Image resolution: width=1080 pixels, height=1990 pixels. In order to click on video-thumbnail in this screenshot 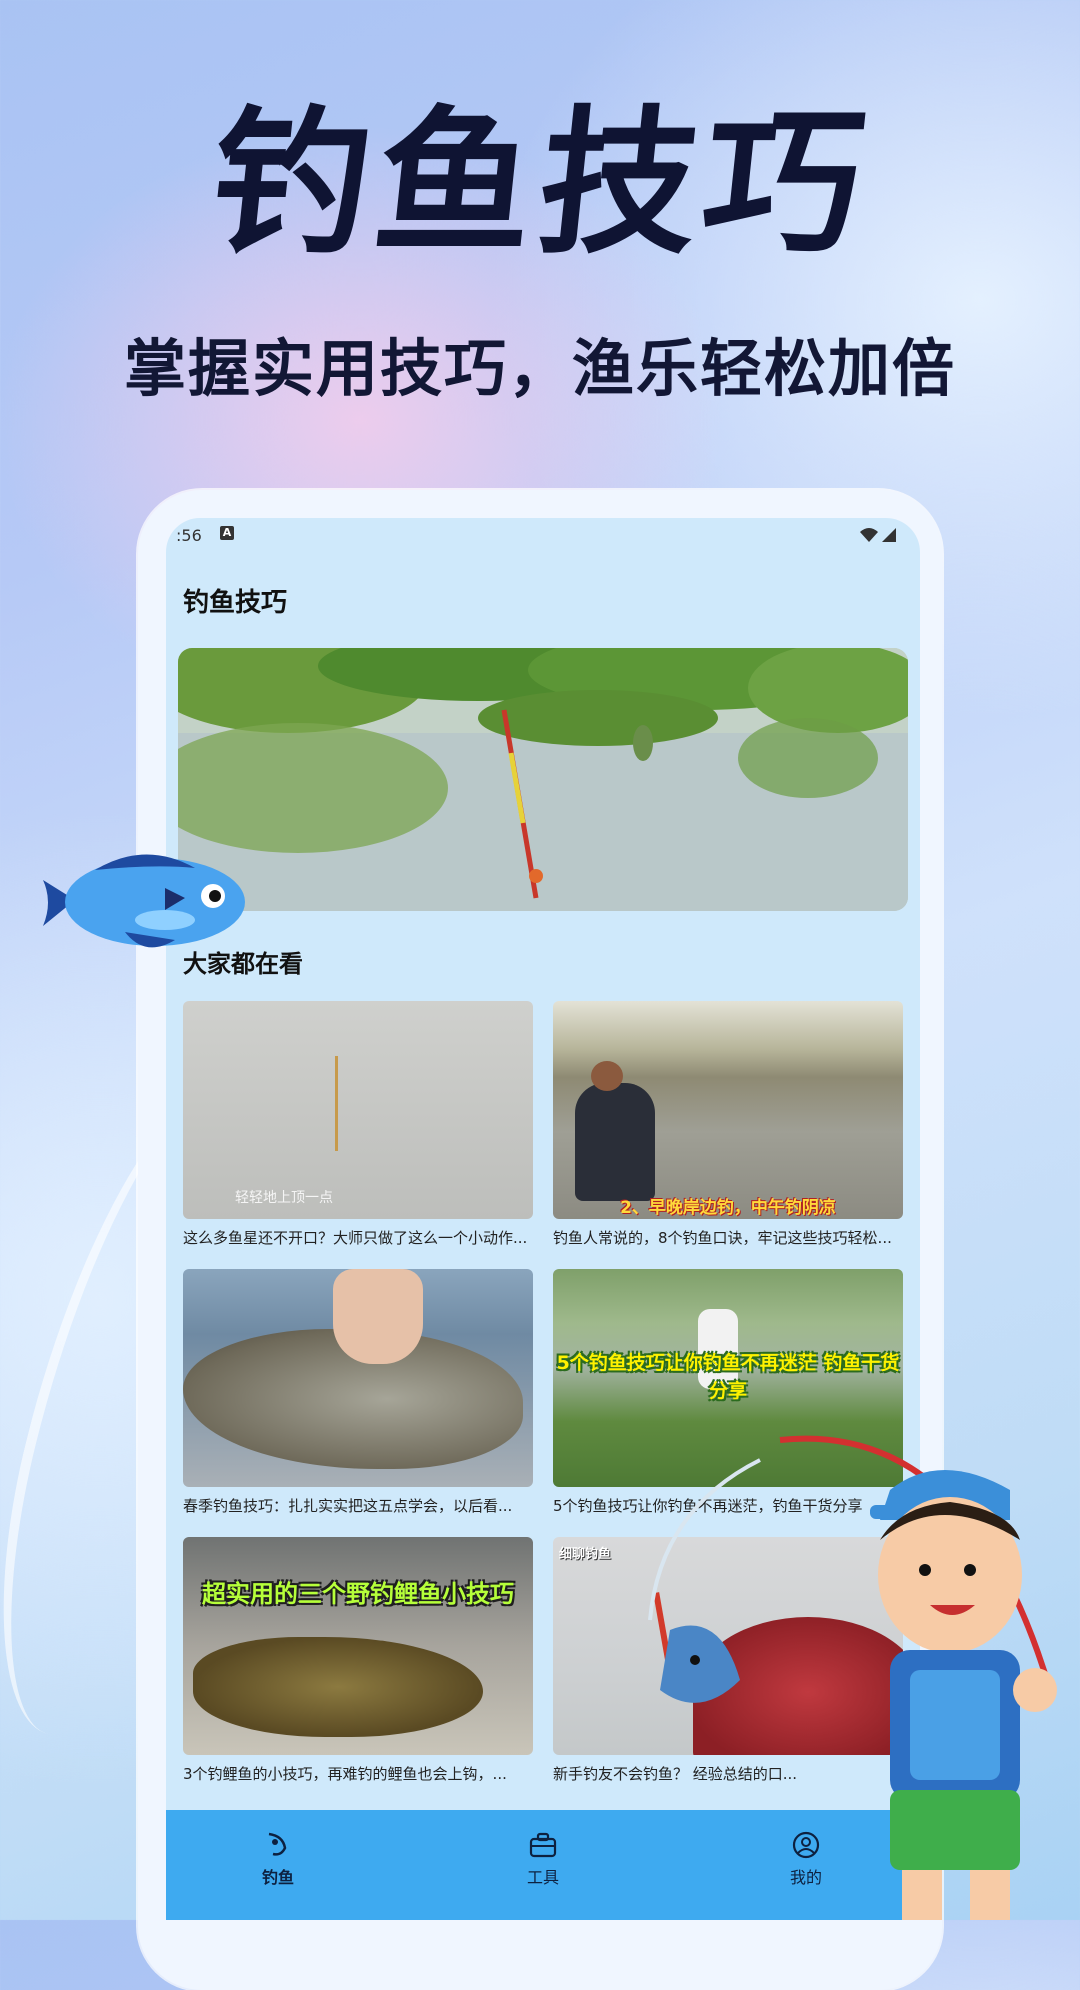, I will do `click(358, 1378)`.